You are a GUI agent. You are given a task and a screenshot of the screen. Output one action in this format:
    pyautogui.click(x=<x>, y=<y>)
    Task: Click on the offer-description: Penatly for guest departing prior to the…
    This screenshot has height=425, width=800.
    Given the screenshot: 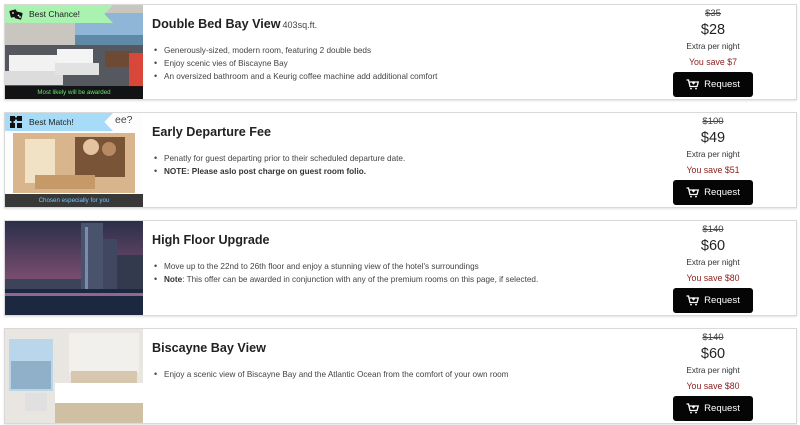 What is the action you would take?
    pyautogui.click(x=278, y=165)
    